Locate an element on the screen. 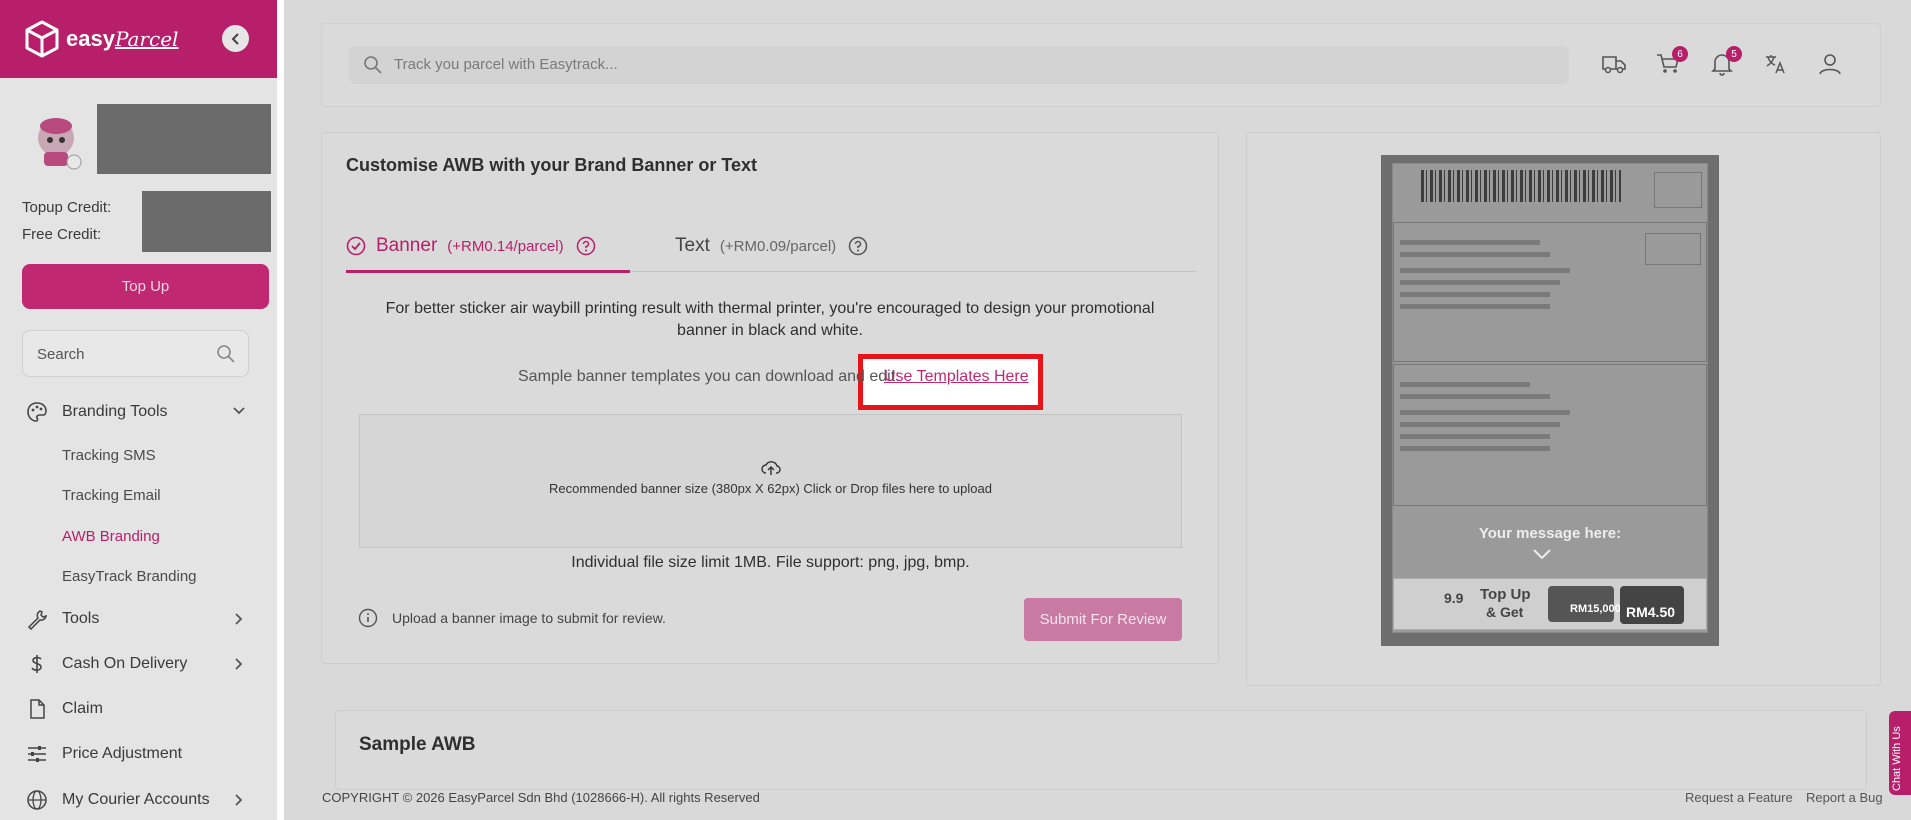  nav-cash-on-delivery: Cash On Delivery is located at coordinates (106, 664).